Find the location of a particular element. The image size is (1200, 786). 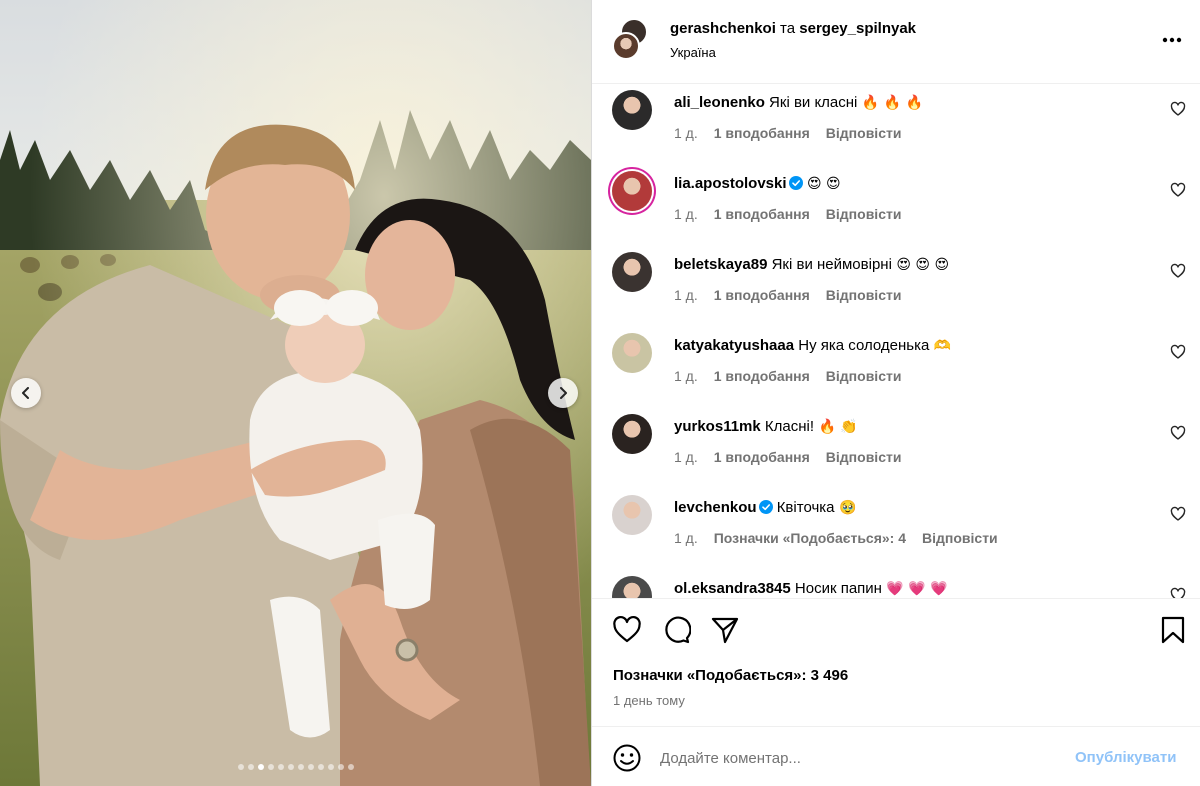

comment-button is located at coordinates (676, 630).